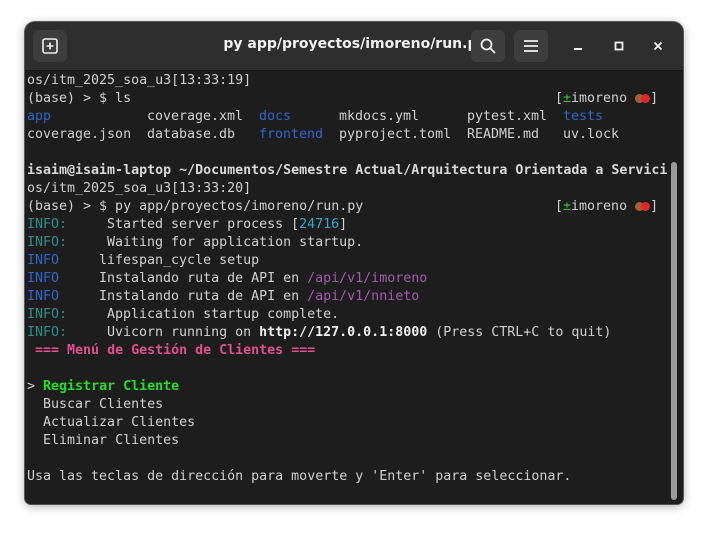 This screenshot has height=533, width=708. What do you see at coordinates (183, 314) in the screenshot?
I see `log-line: INFO: Application startup complete.` at bounding box center [183, 314].